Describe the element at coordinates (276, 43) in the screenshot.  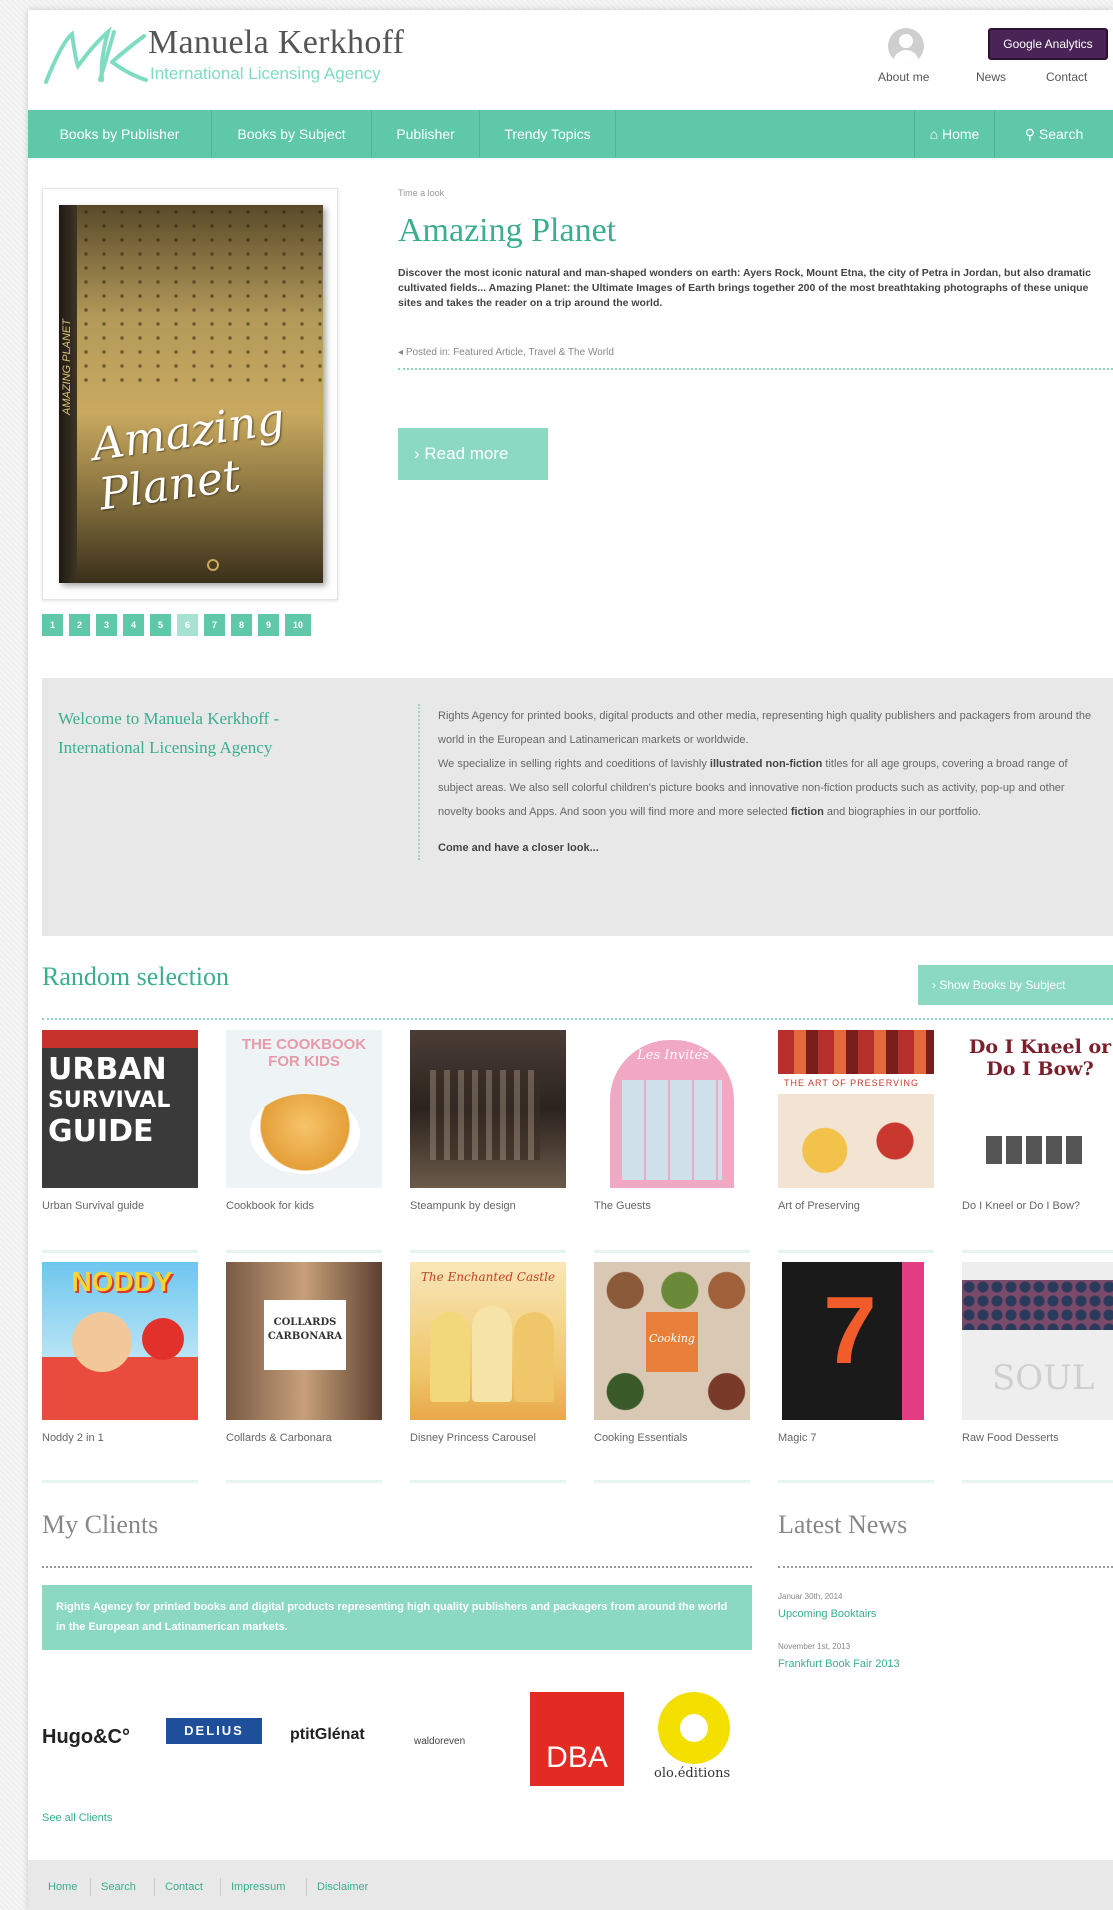
I see `brand-name: Manuela Kerkhoff` at that location.